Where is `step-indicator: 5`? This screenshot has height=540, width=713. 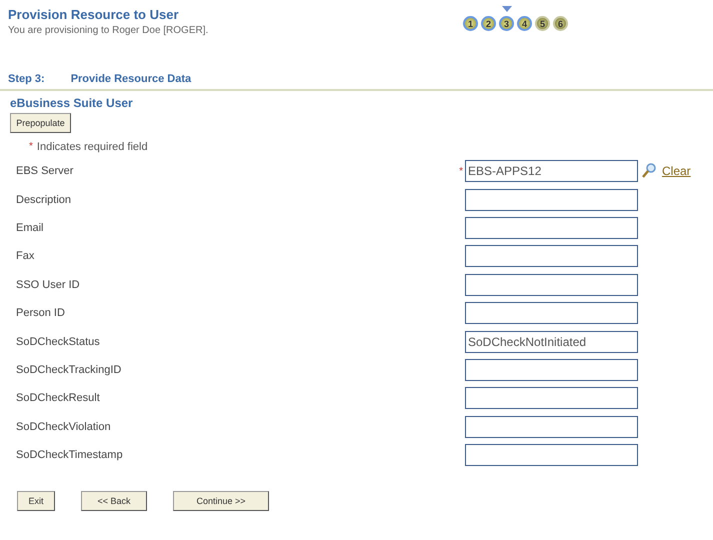
step-indicator: 5 is located at coordinates (542, 23).